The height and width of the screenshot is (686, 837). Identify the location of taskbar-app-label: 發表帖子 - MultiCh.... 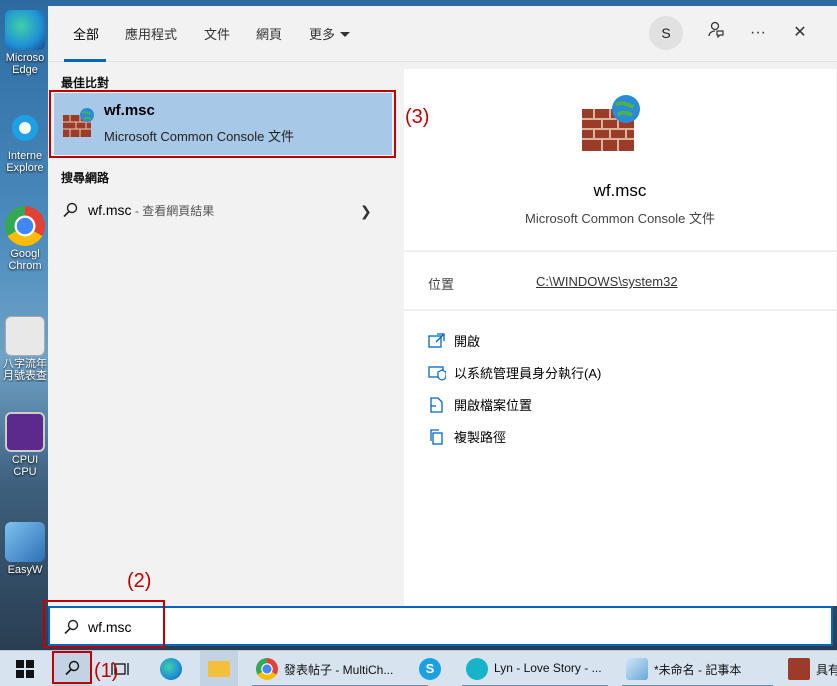
(339, 670).